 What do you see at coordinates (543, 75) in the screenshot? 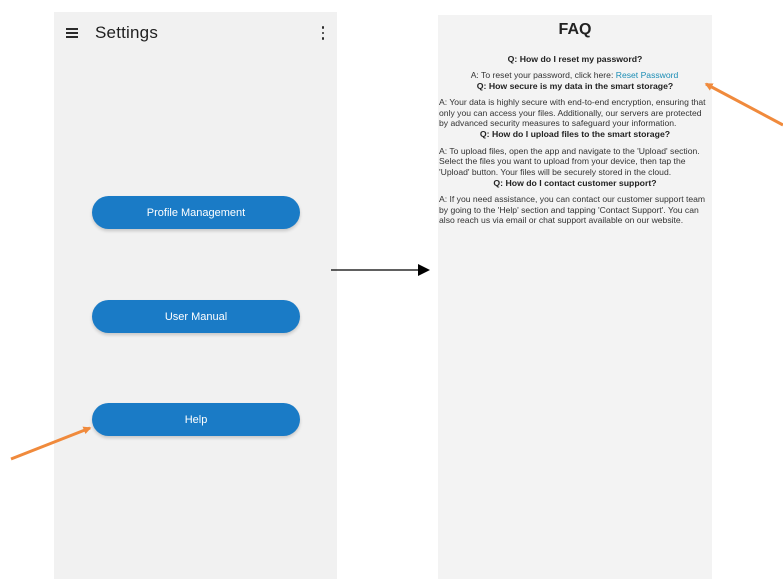
I see `faq-answer-text: A: To reset your password, click here:` at bounding box center [543, 75].